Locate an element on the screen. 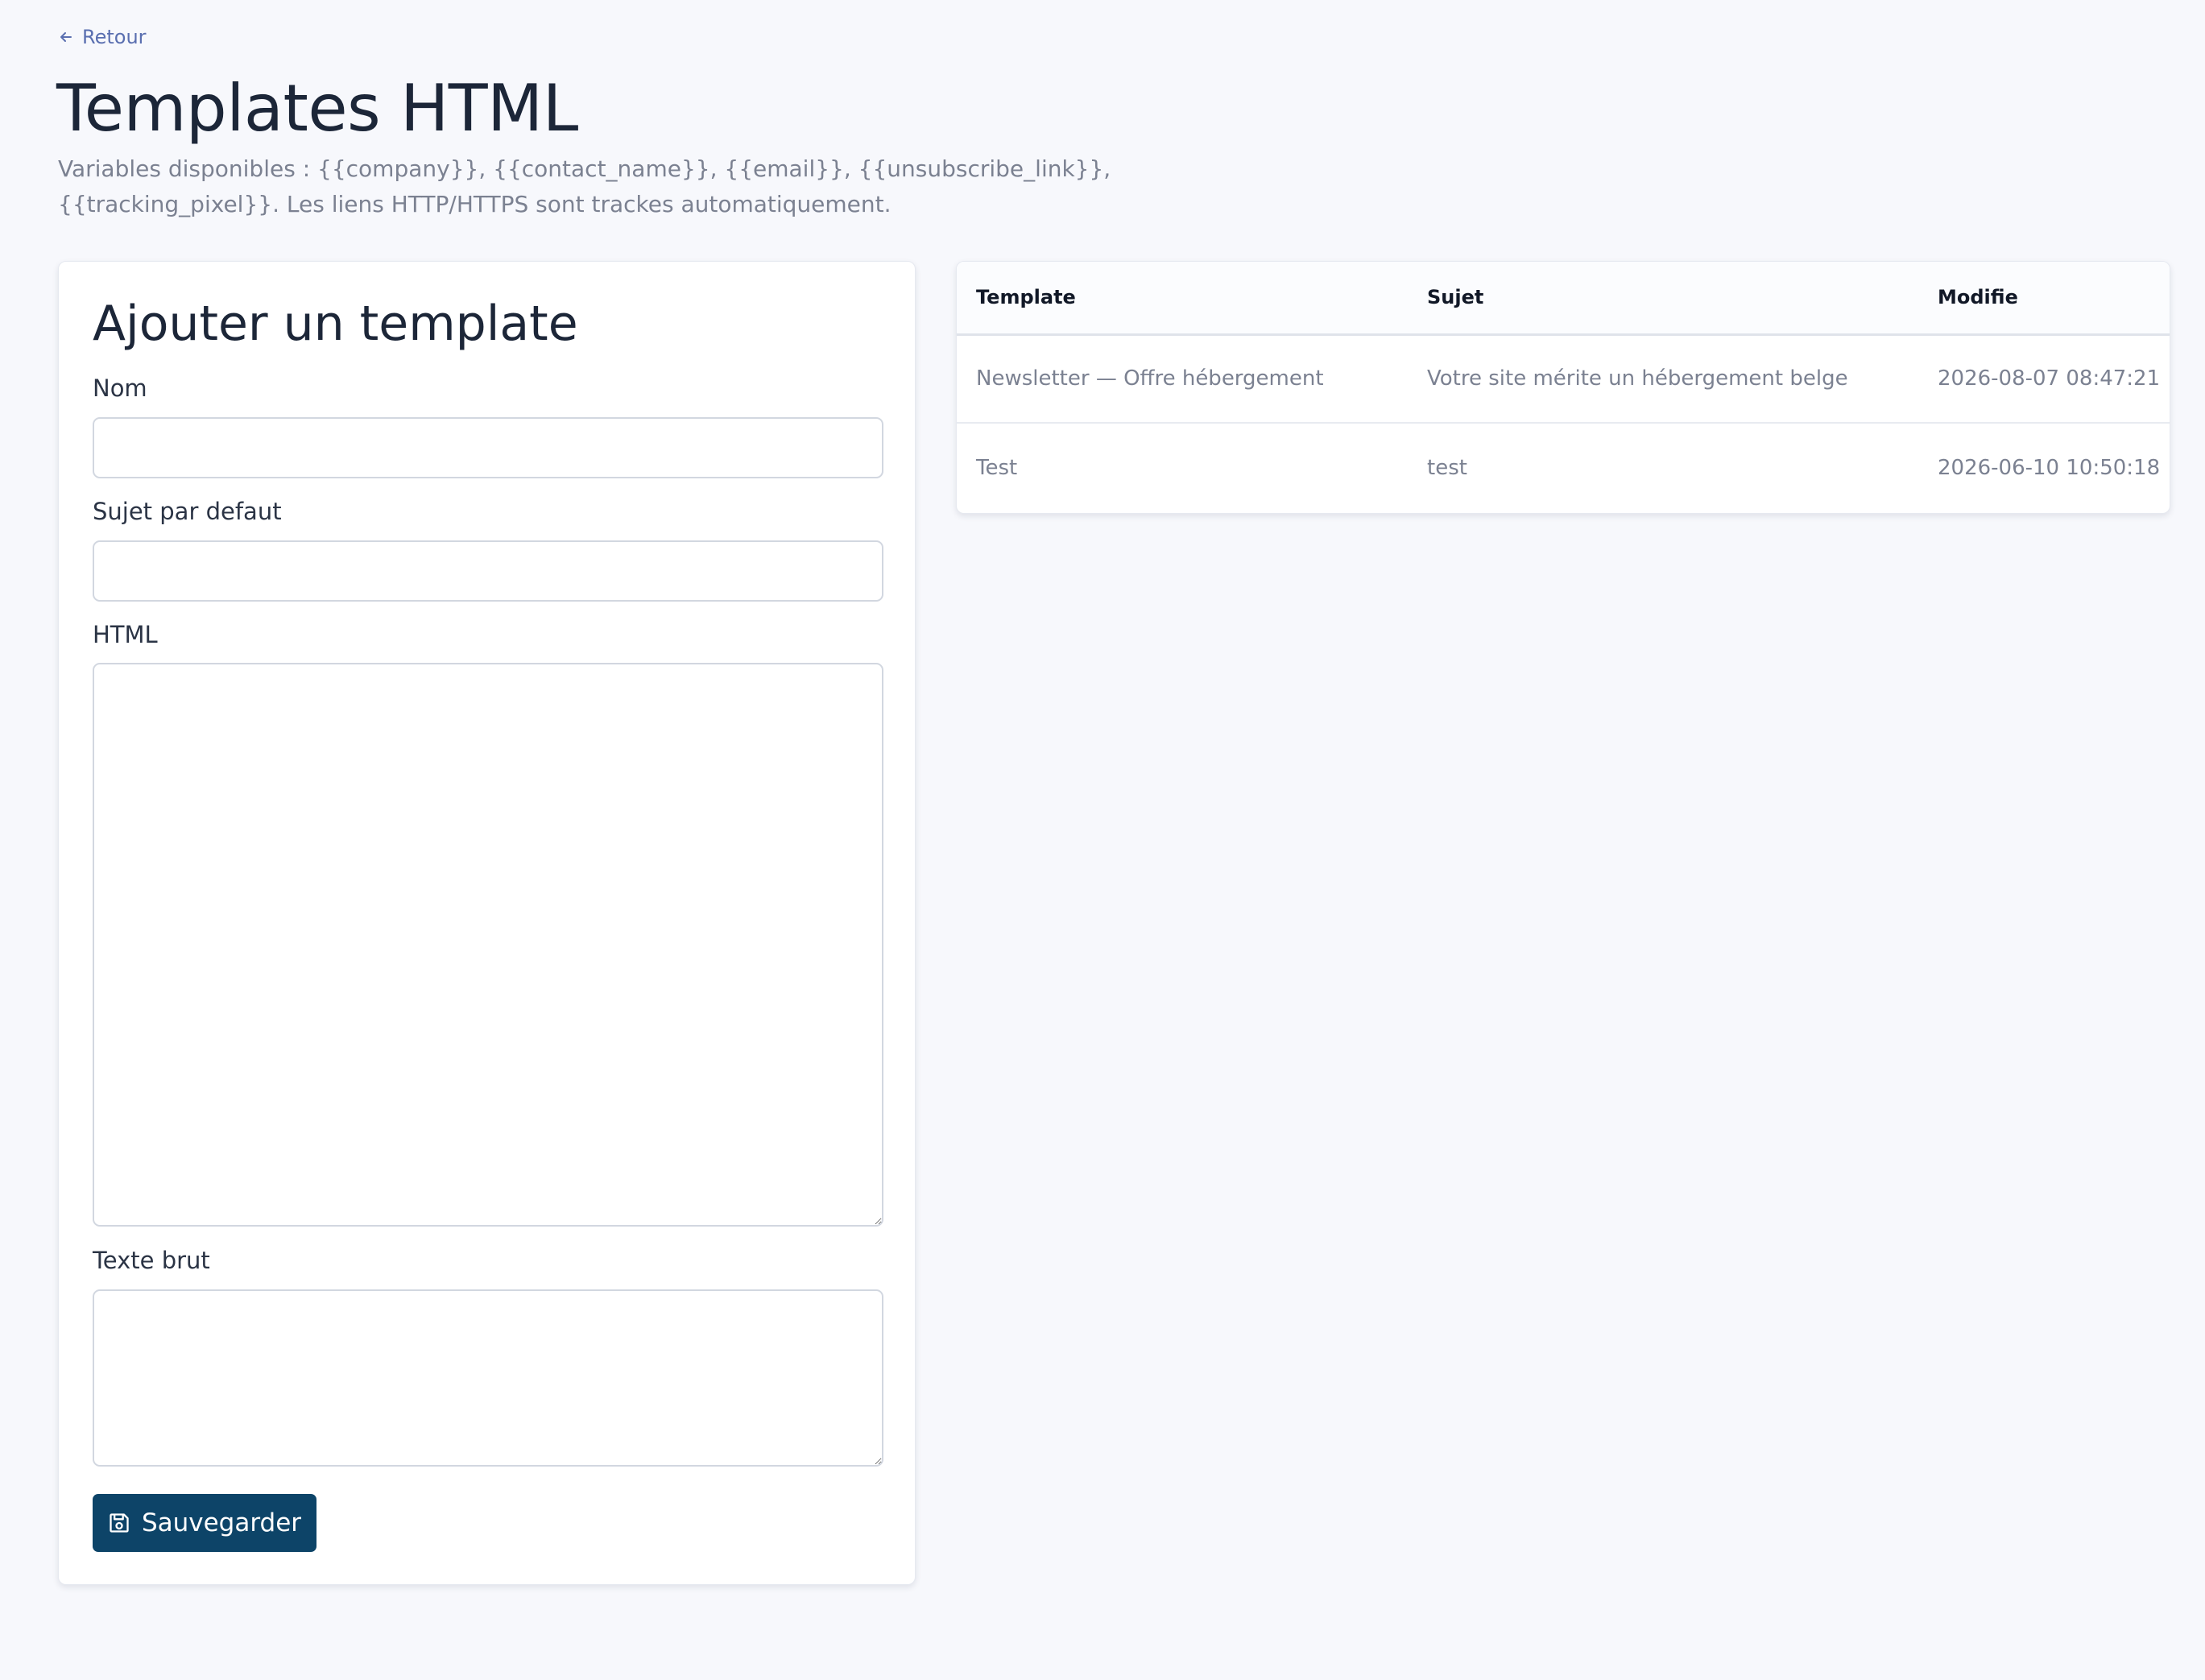 This screenshot has height=1680, width=2205. plain-text-label: Texte brut is located at coordinates (151, 1260).